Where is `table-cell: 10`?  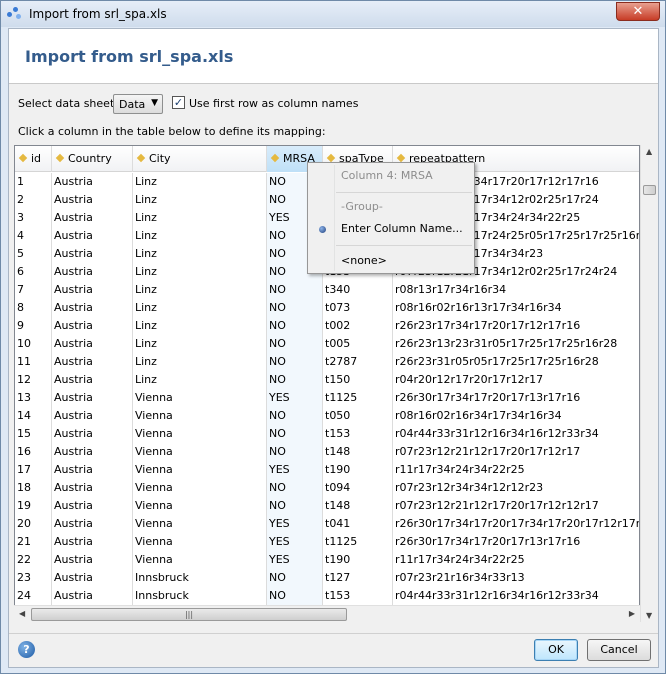 table-cell: 10 is located at coordinates (33, 344).